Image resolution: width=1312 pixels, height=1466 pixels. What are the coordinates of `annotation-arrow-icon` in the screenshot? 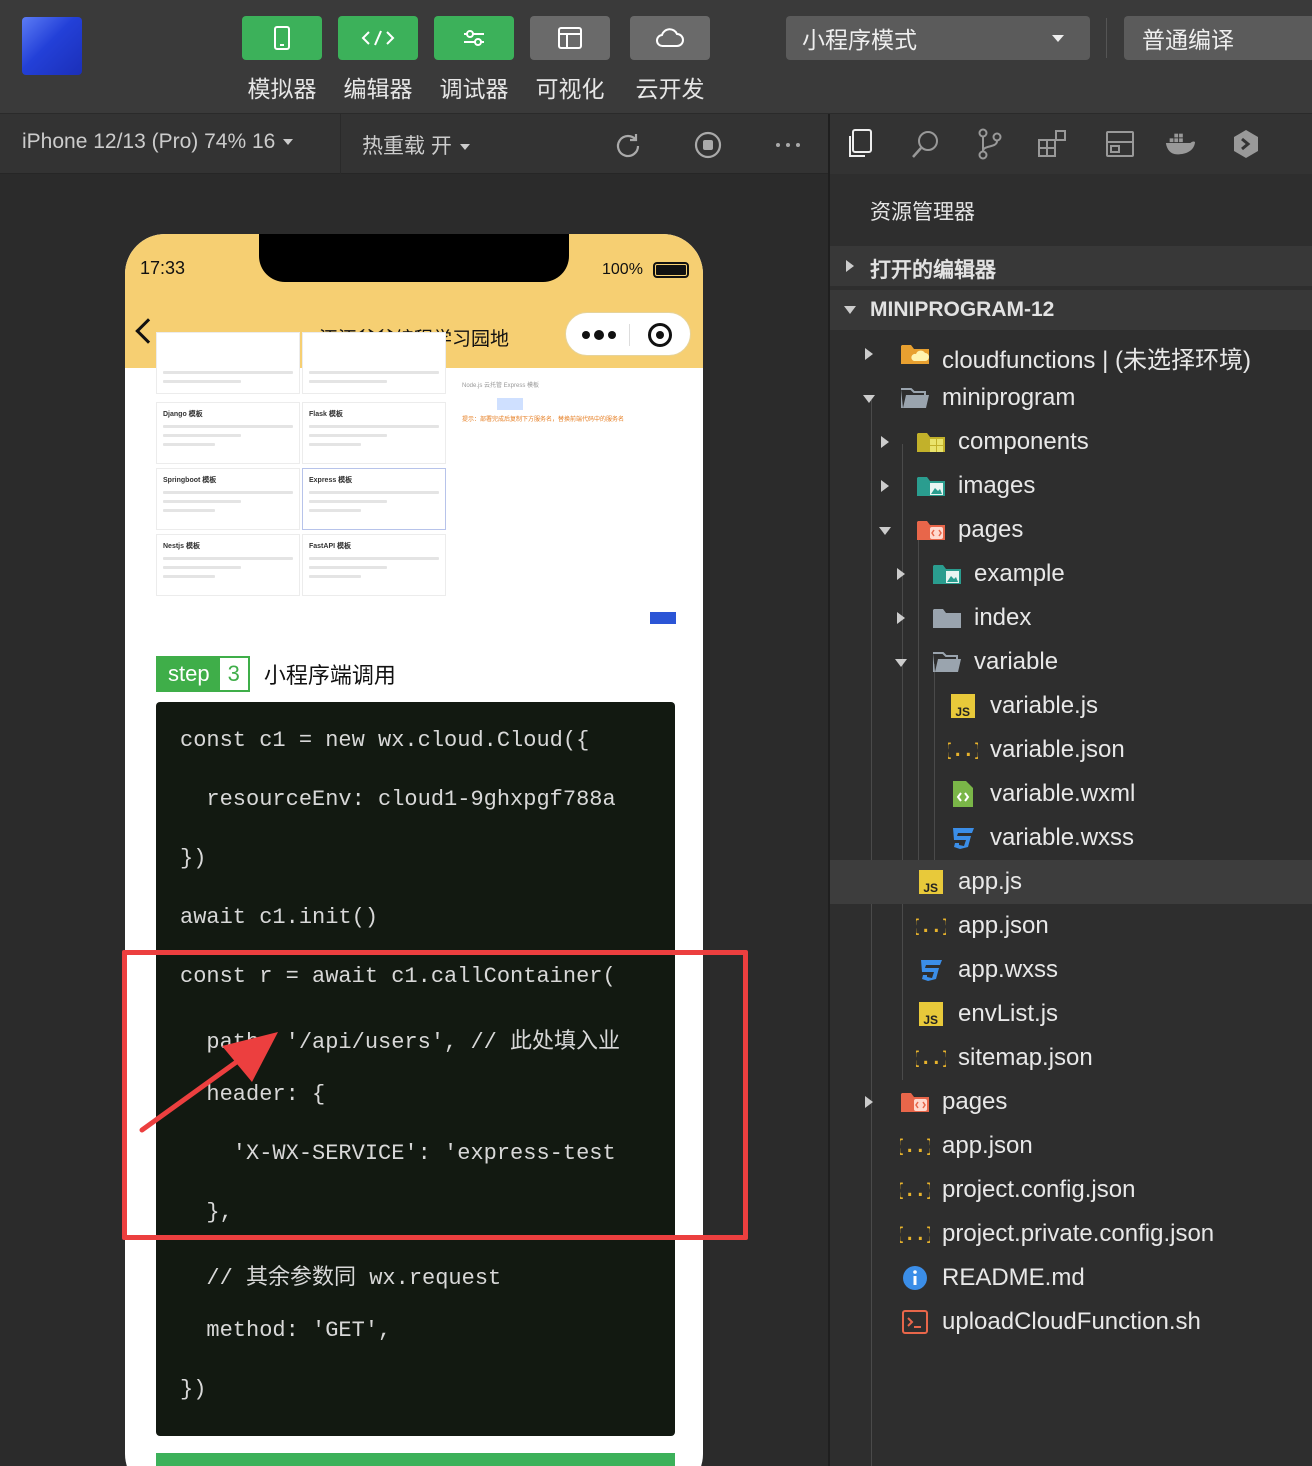 It's located at (208, 1082).